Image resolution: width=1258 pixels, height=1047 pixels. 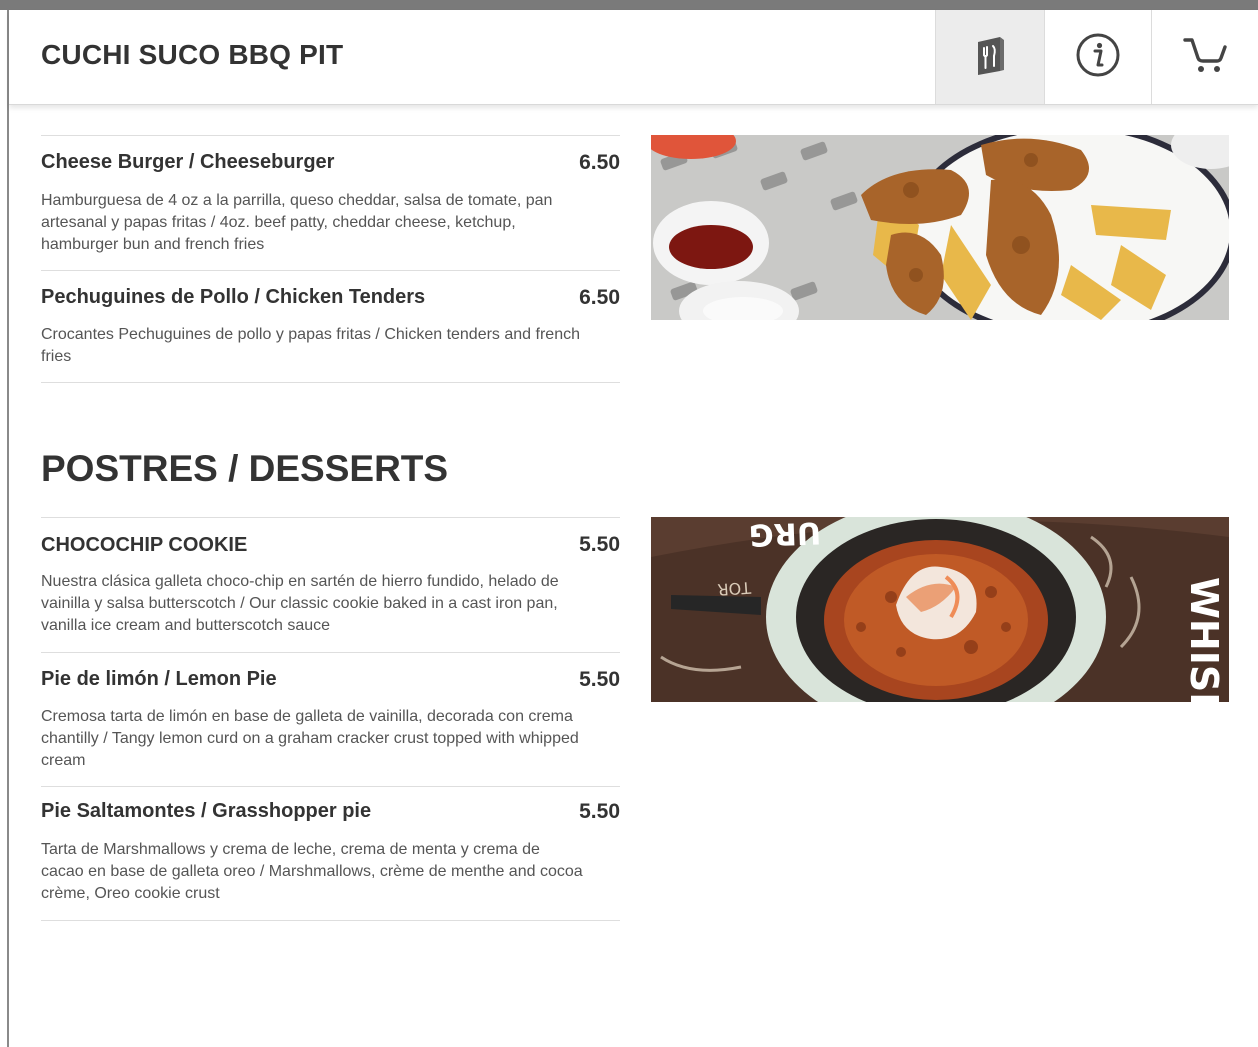 I want to click on restaurant-name: CUCHI SUCO BBQ PIT, so click(x=192, y=54).